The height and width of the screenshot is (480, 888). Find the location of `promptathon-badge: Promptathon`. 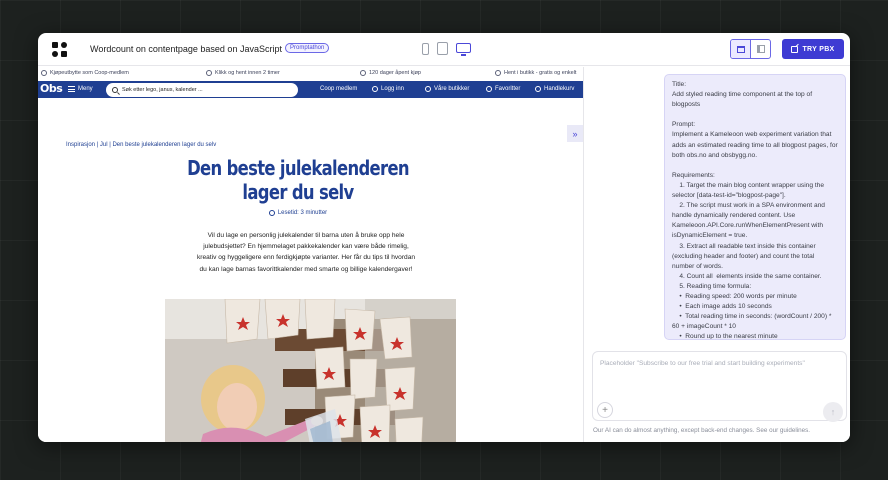

promptathon-badge: Promptathon is located at coordinates (307, 48).